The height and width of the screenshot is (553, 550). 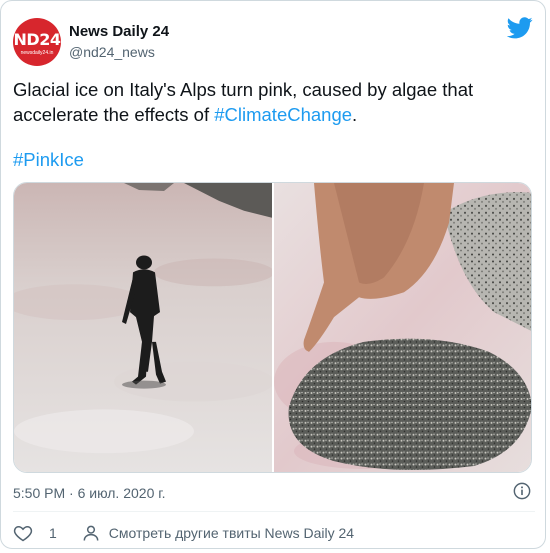 What do you see at coordinates (520, 28) in the screenshot?
I see `twitter-bird-icon` at bounding box center [520, 28].